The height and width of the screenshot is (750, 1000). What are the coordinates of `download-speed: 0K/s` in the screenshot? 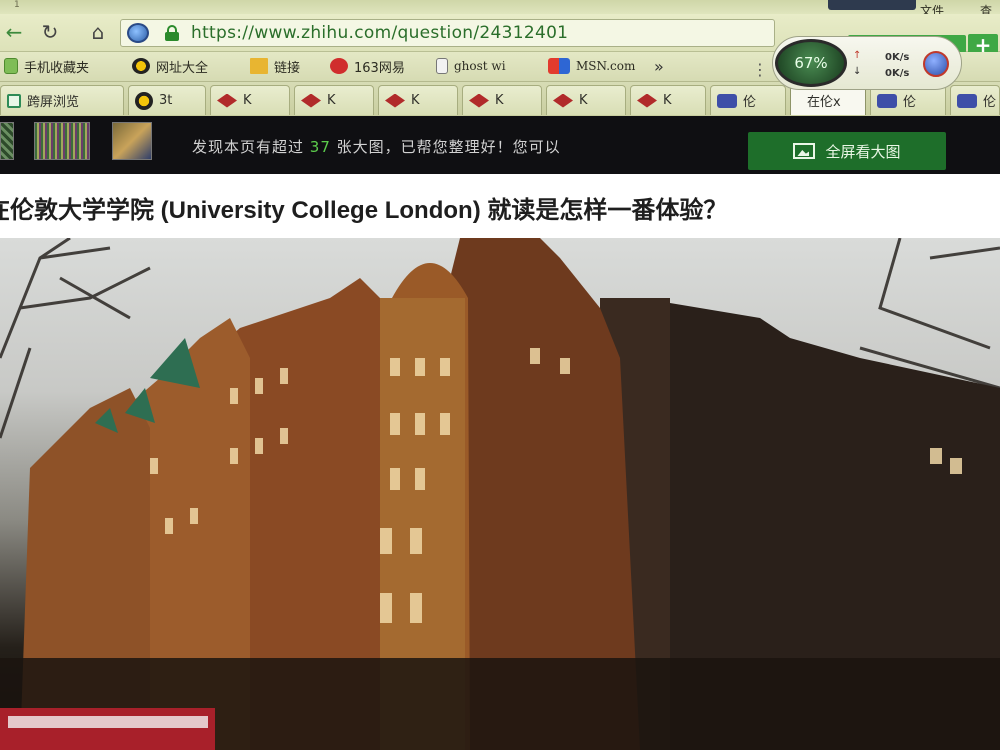 It's located at (897, 73).